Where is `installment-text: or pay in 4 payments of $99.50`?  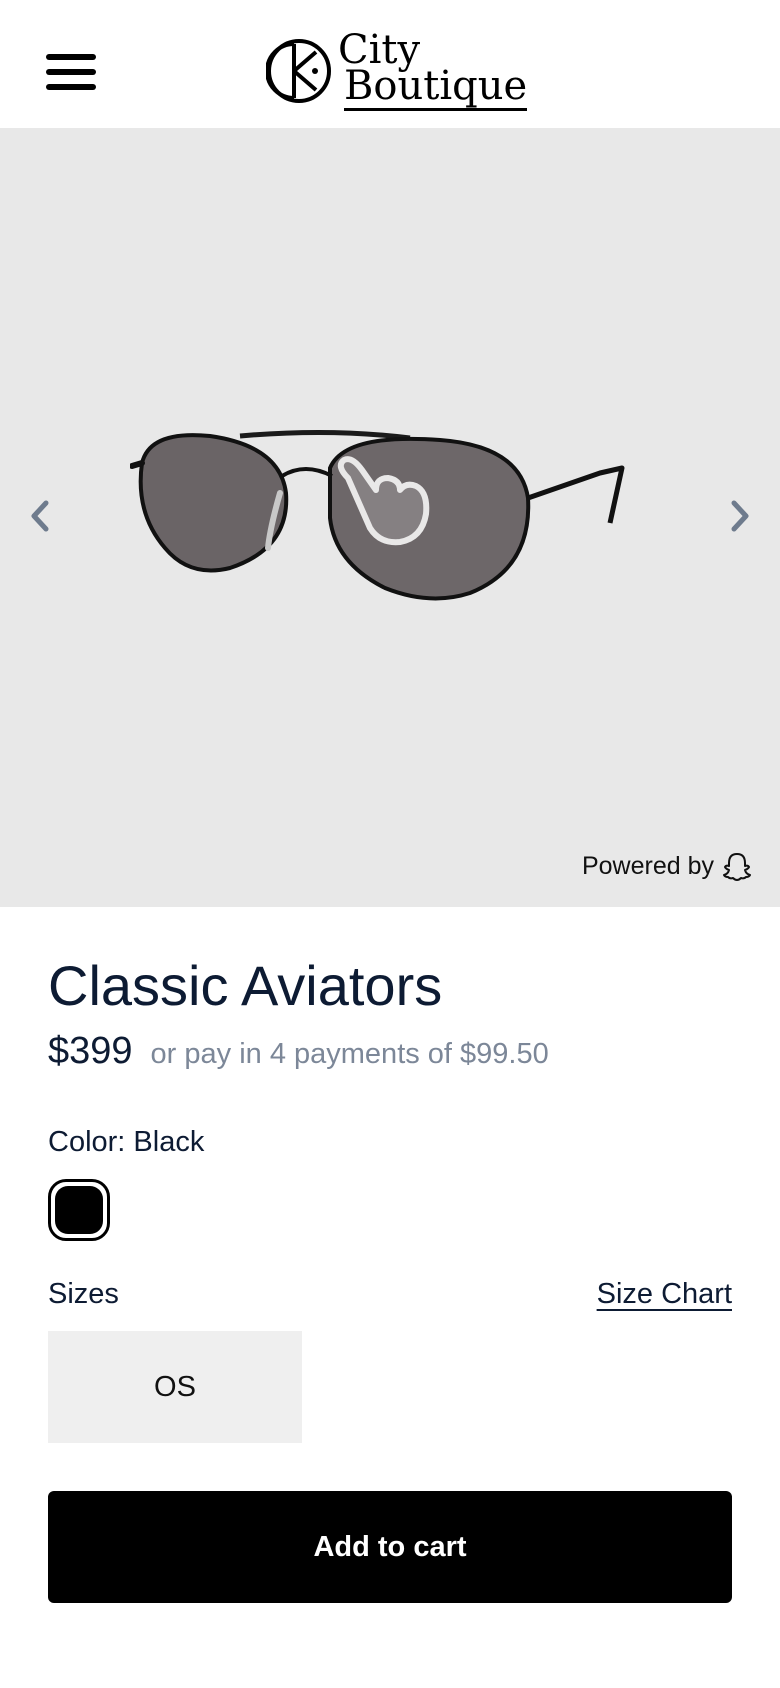
installment-text: or pay in 4 payments of $99.50 is located at coordinates (349, 1054).